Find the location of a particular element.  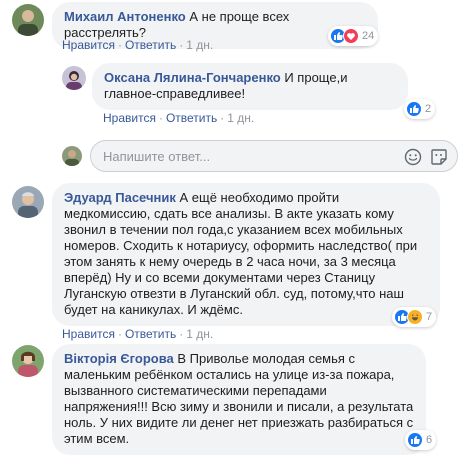

haha-icon is located at coordinates (415, 317).